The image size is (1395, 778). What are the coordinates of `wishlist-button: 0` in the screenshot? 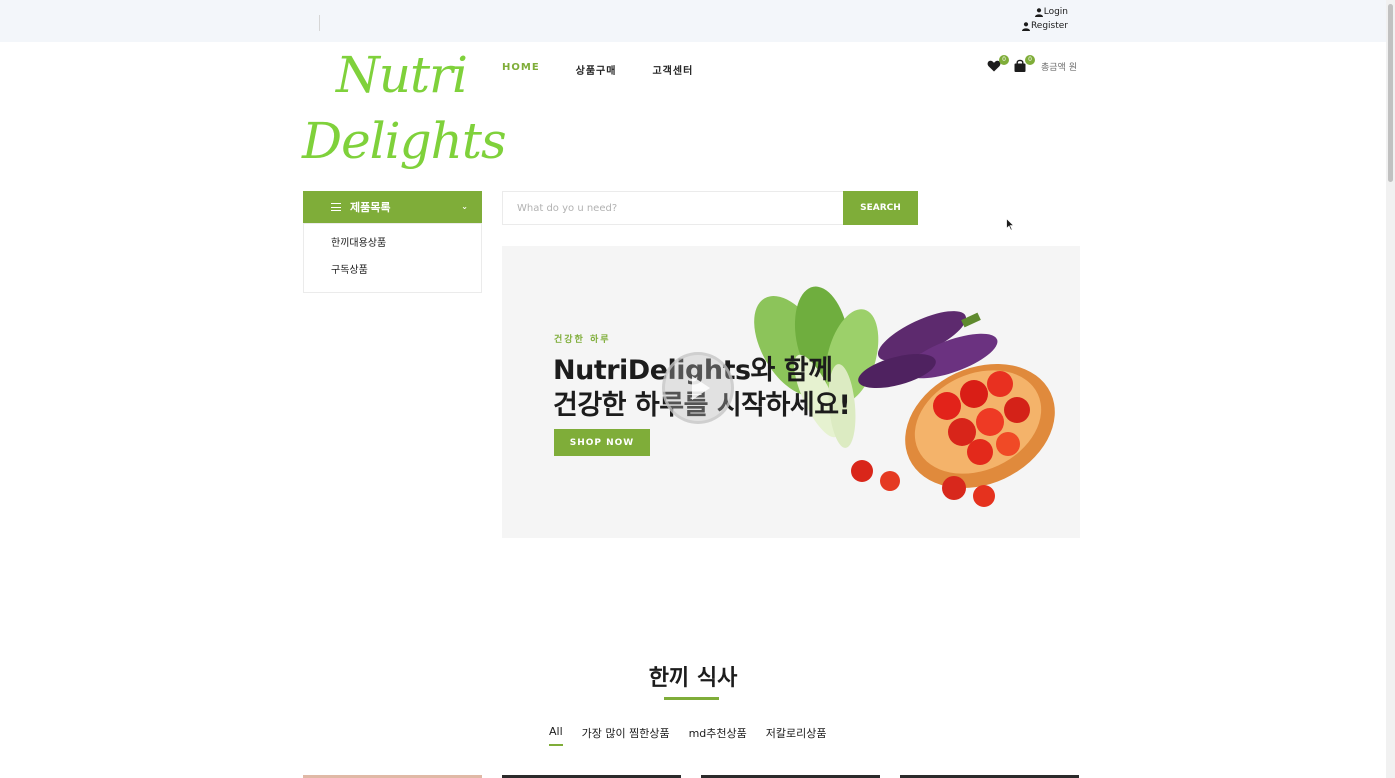 It's located at (998, 64).